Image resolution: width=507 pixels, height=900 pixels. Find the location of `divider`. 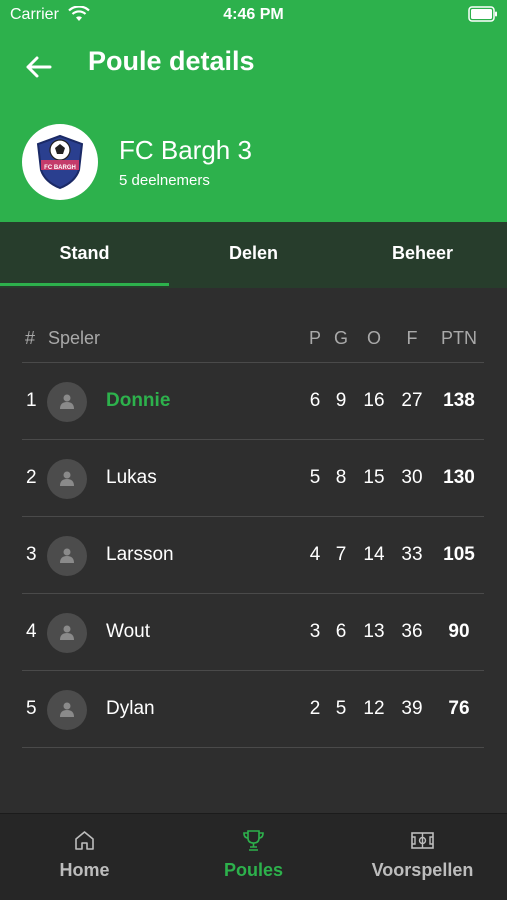

divider is located at coordinates (253, 747).